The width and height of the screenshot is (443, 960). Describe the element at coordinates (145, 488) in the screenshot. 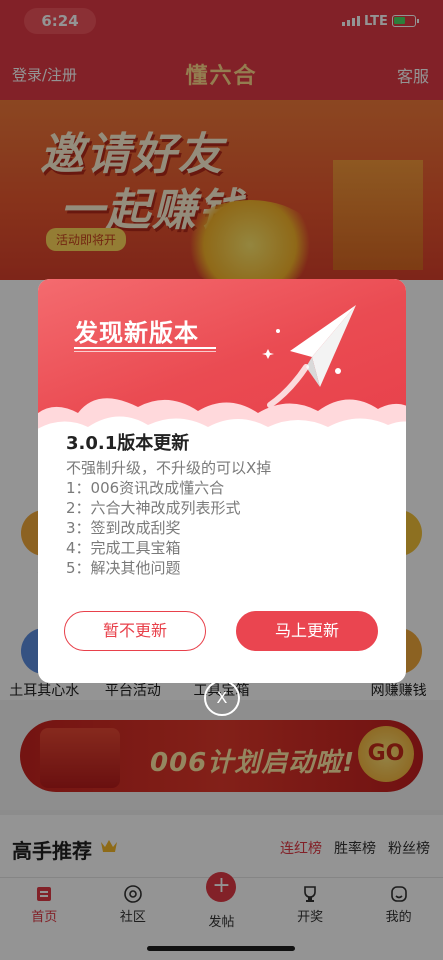

I see `release-note: 1：006资讯改成懂六合` at that location.